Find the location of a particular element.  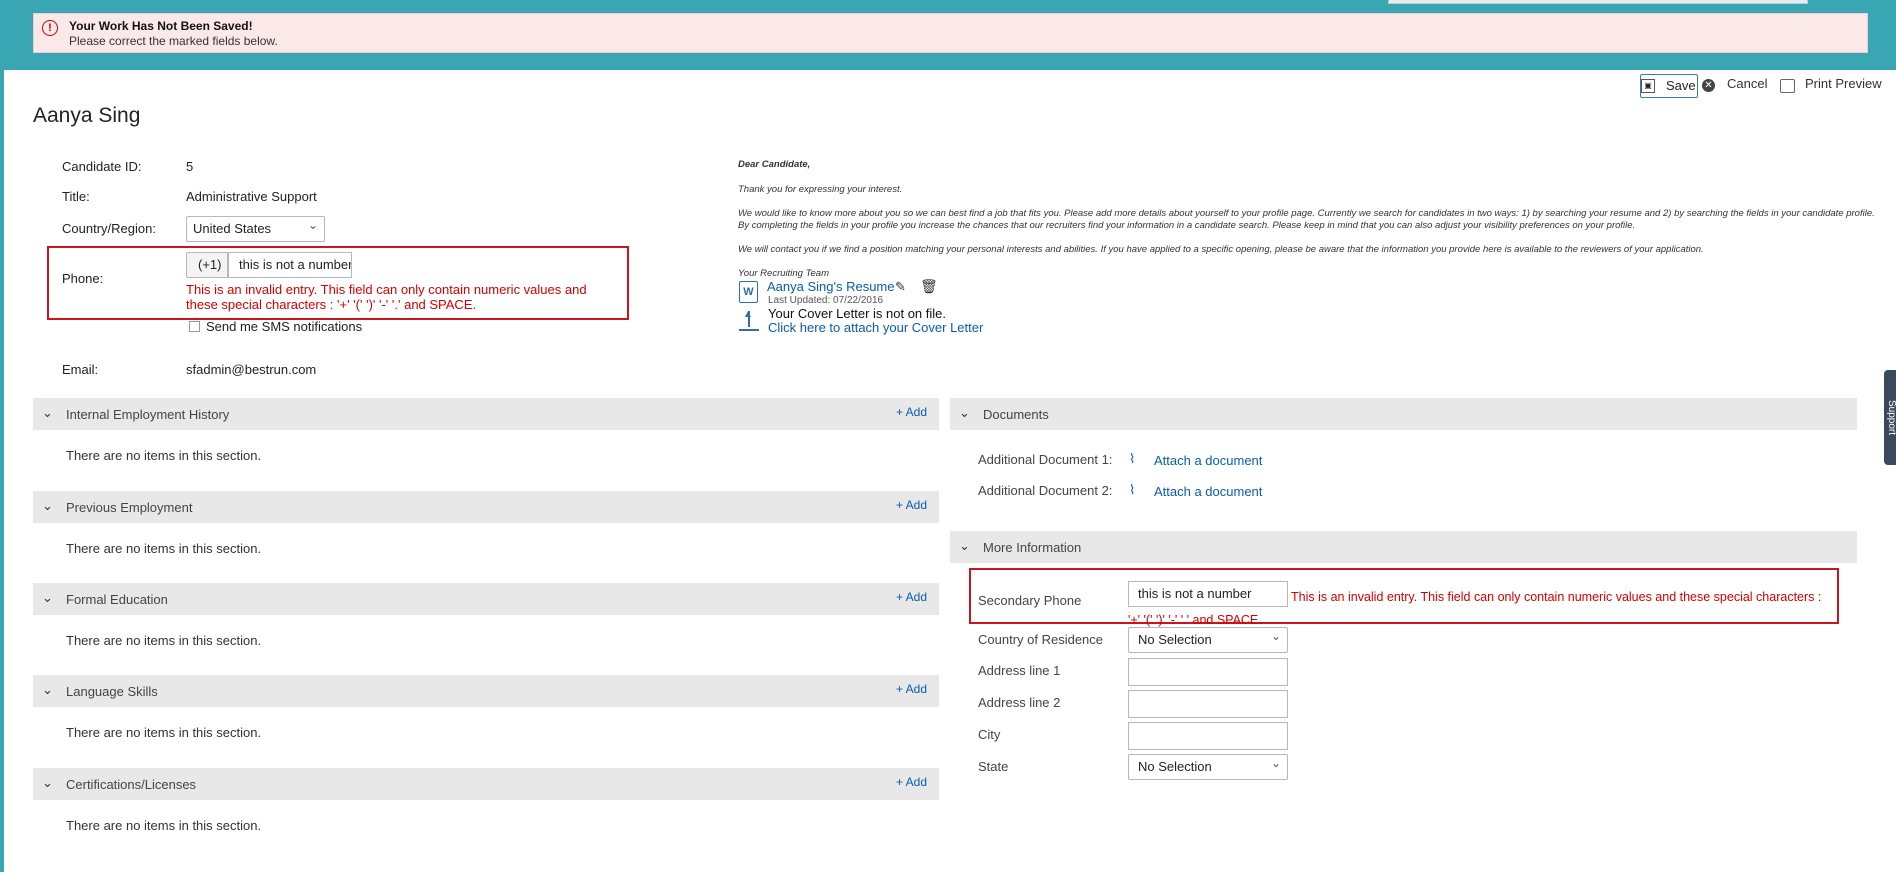

add-previous-employment-button: + Add is located at coordinates (911, 505).